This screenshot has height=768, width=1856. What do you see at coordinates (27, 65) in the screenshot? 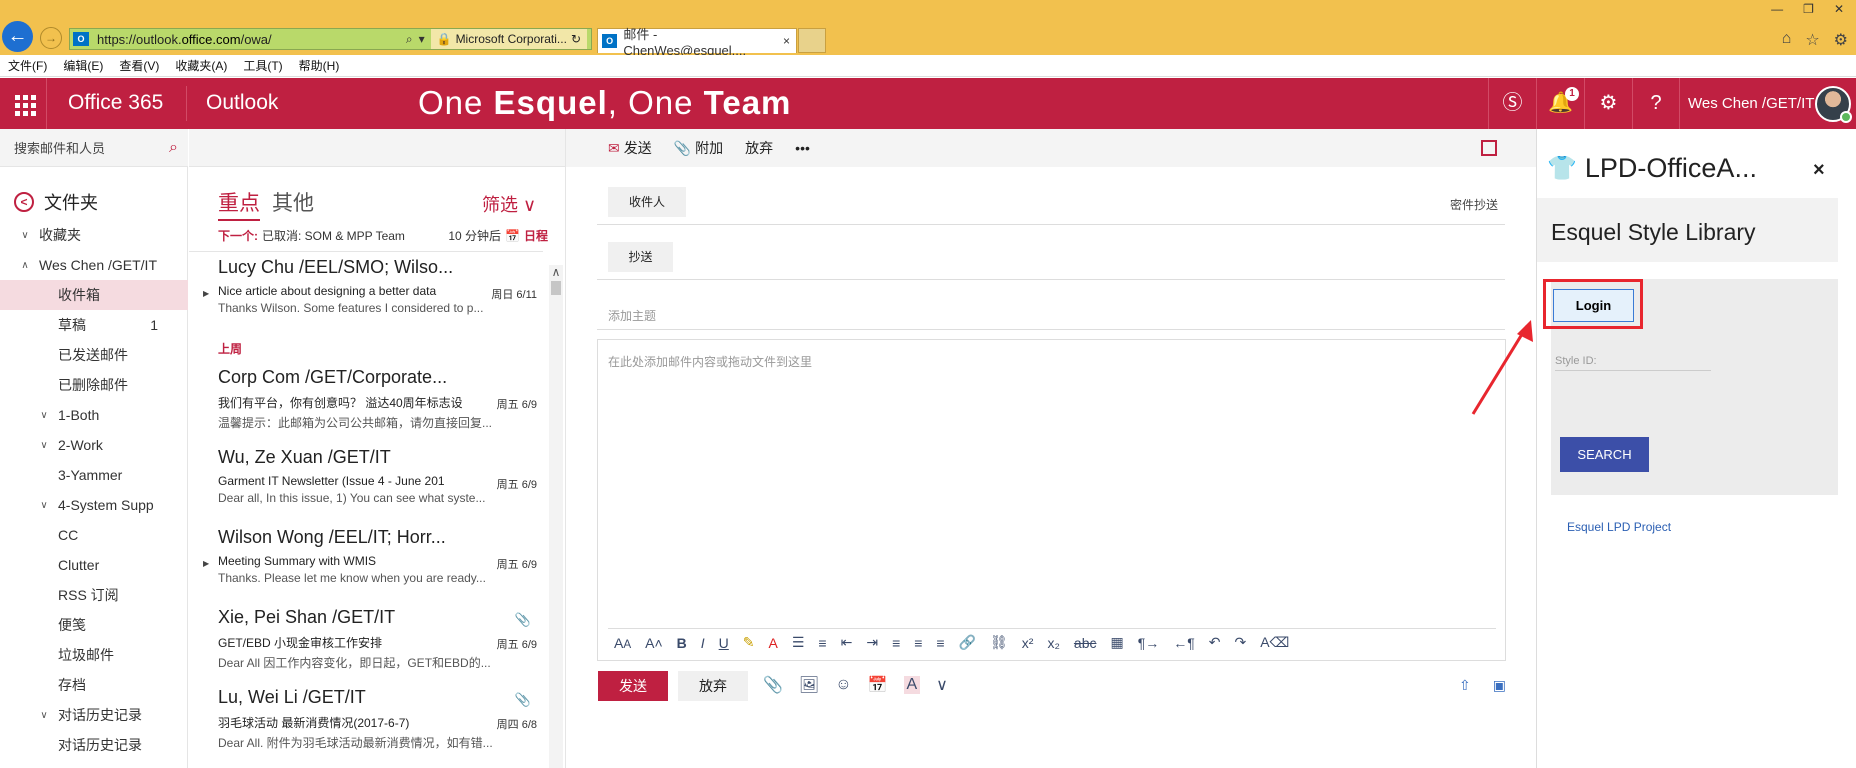
I see `menu-file: 文件(F)` at bounding box center [27, 65].